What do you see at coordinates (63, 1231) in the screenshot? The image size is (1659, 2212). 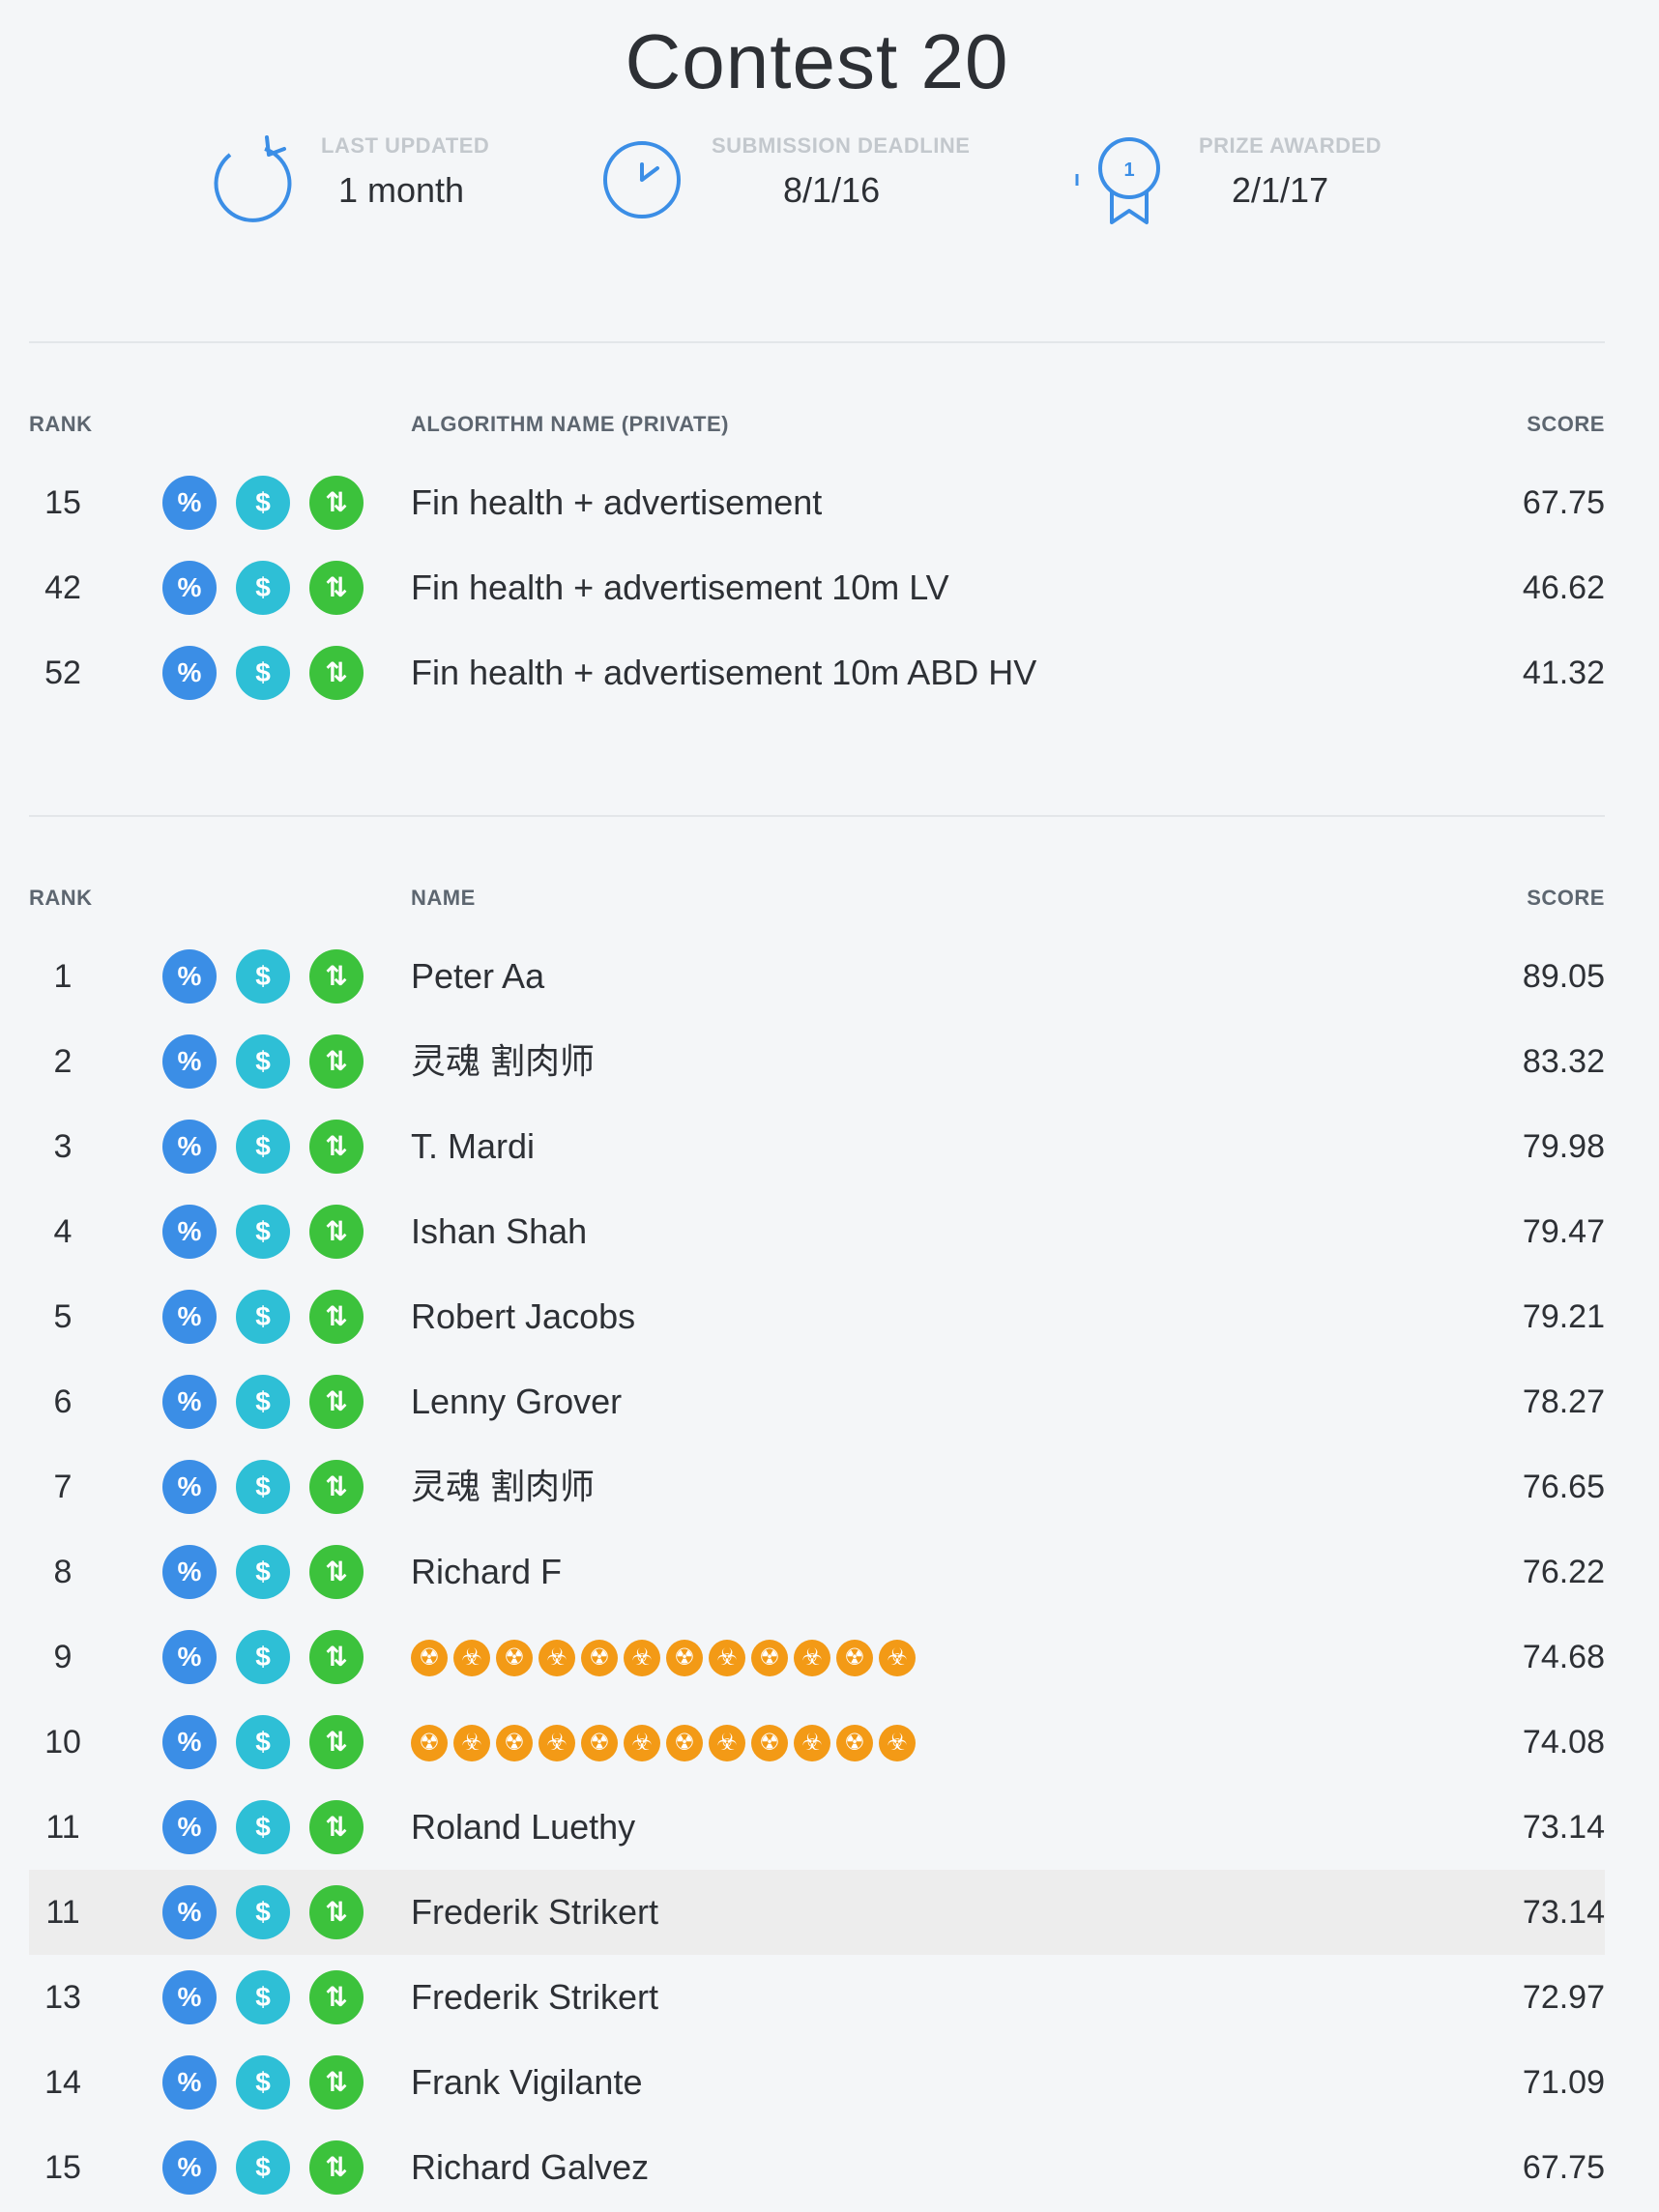 I see `row-rank: 4` at bounding box center [63, 1231].